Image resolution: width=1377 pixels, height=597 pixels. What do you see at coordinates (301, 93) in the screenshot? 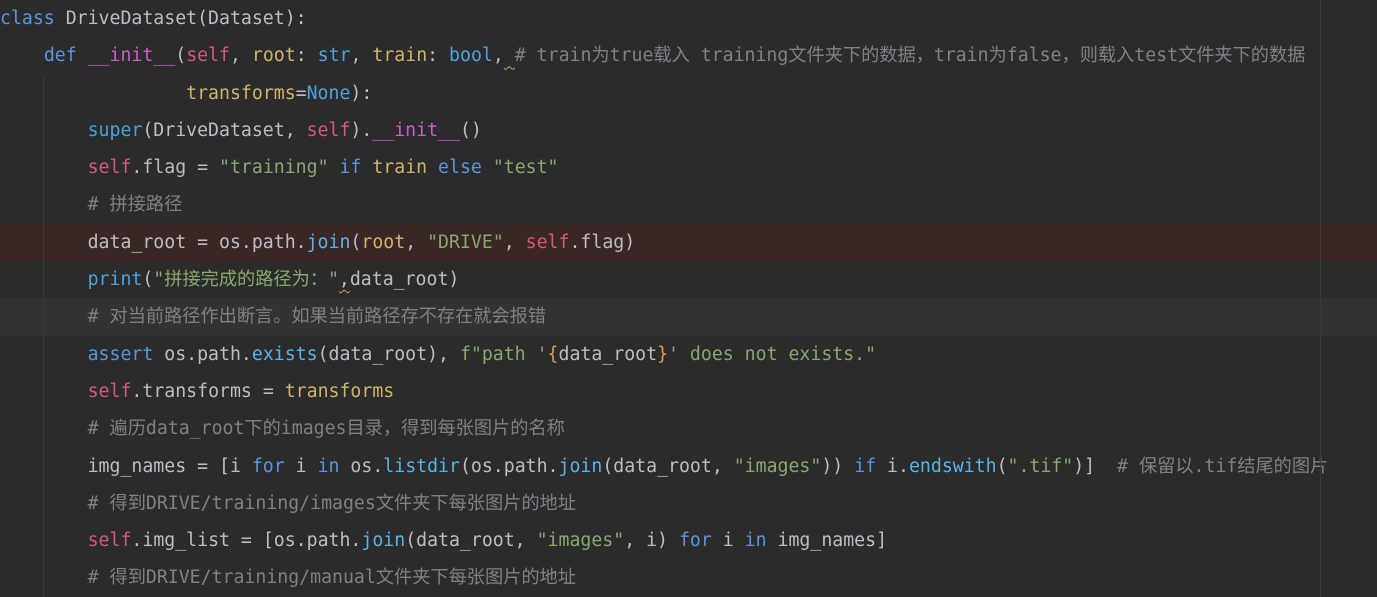
I see `plain-token: =` at bounding box center [301, 93].